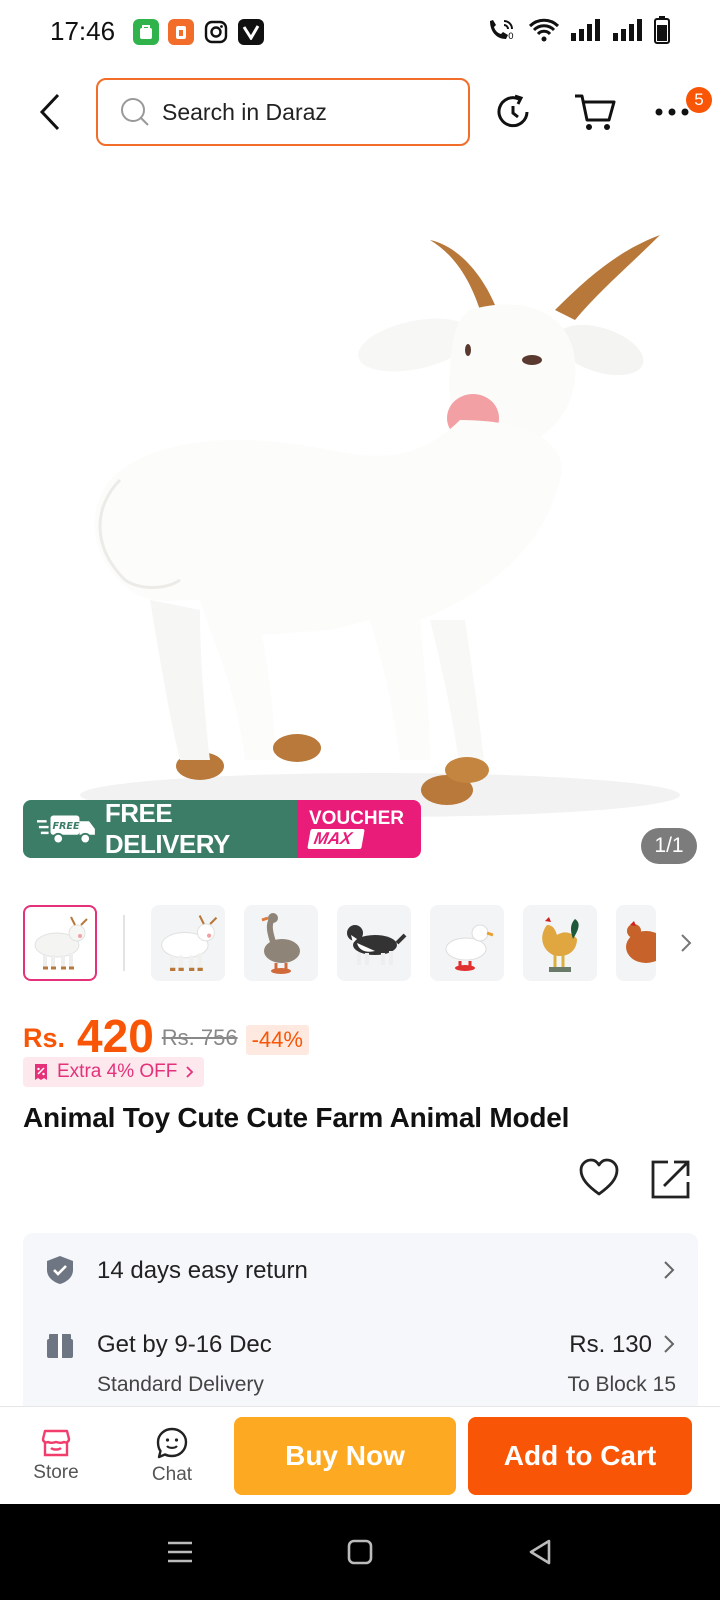 This screenshot has height=1600, width=720. I want to click on battery-icon, so click(662, 30).